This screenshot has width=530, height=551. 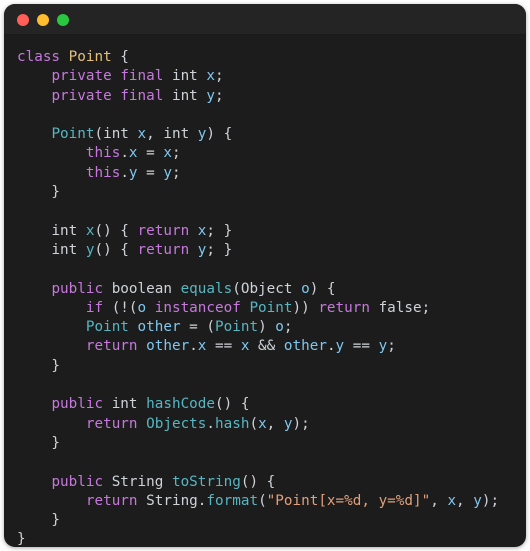 What do you see at coordinates (271, 482) in the screenshot?
I see `code-line: public String toString() {` at bounding box center [271, 482].